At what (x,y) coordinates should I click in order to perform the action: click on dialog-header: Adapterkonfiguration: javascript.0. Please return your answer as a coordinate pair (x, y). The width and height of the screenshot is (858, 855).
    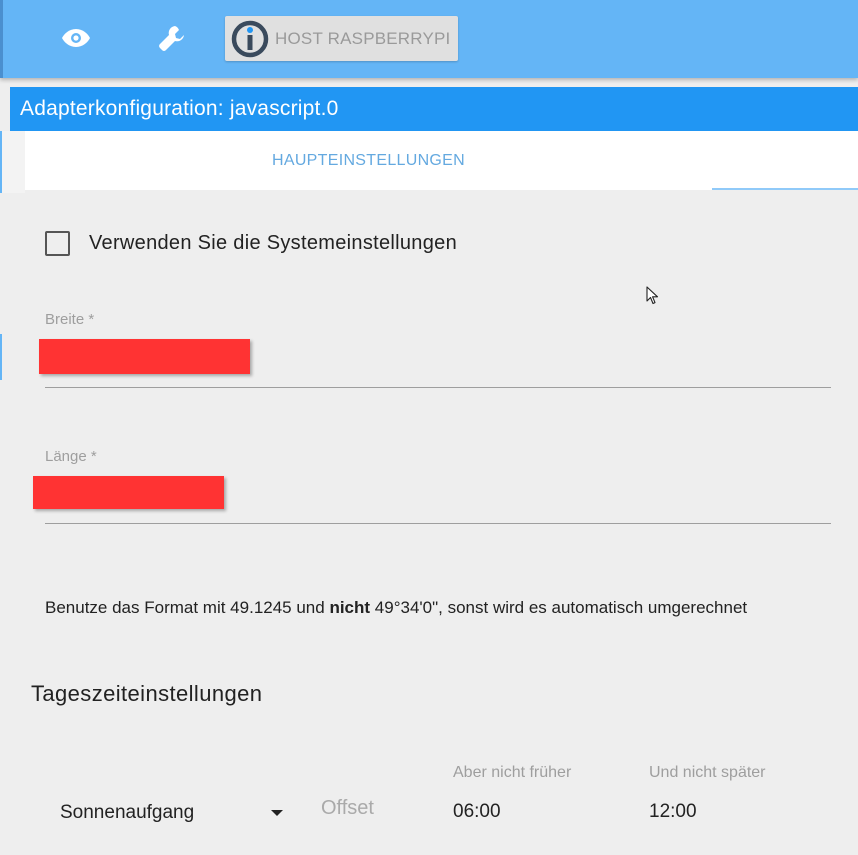
    Looking at the image, I should click on (434, 109).